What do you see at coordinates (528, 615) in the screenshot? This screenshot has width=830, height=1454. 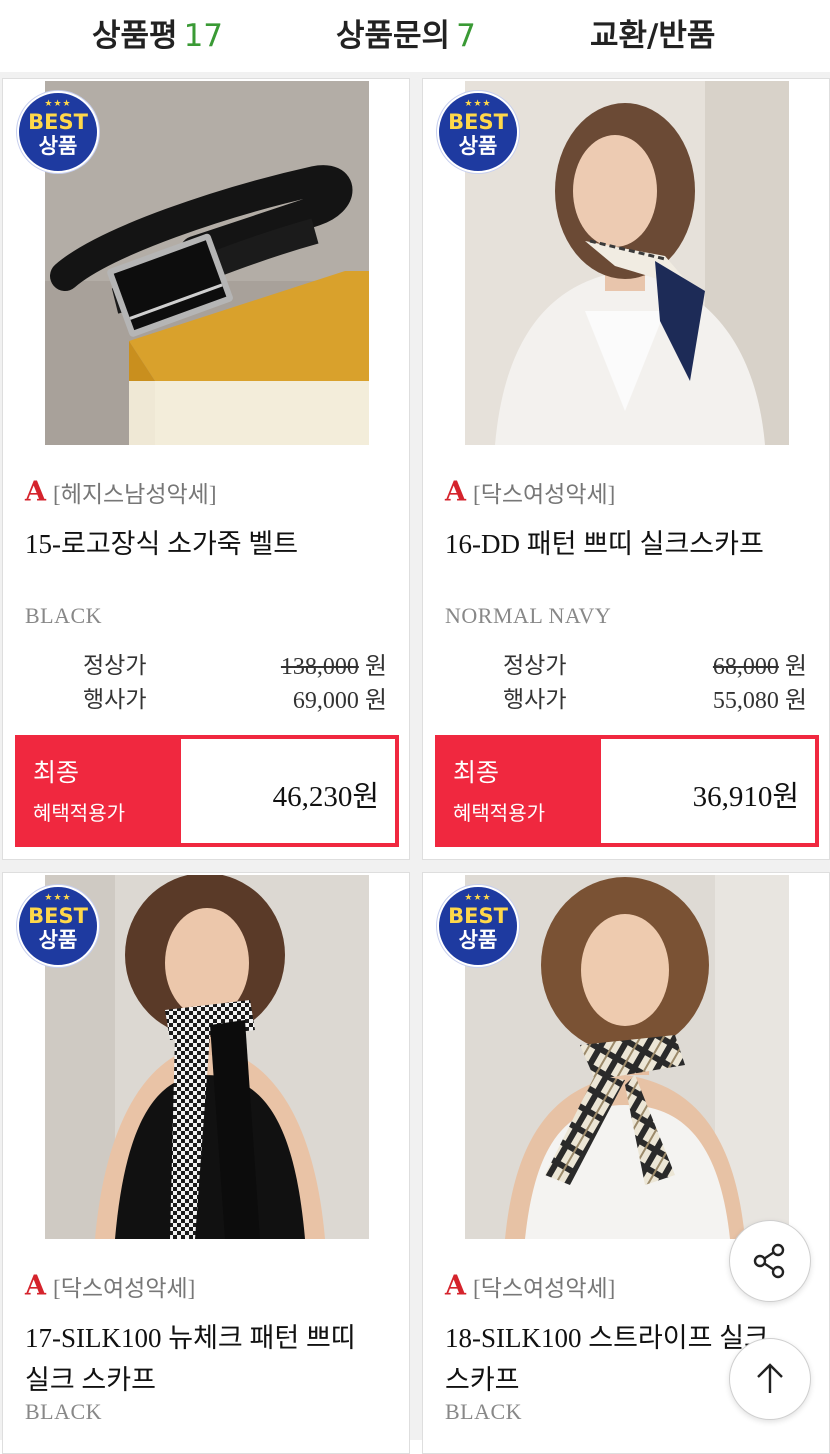 I see `product-color: NORMAL NAVY` at bounding box center [528, 615].